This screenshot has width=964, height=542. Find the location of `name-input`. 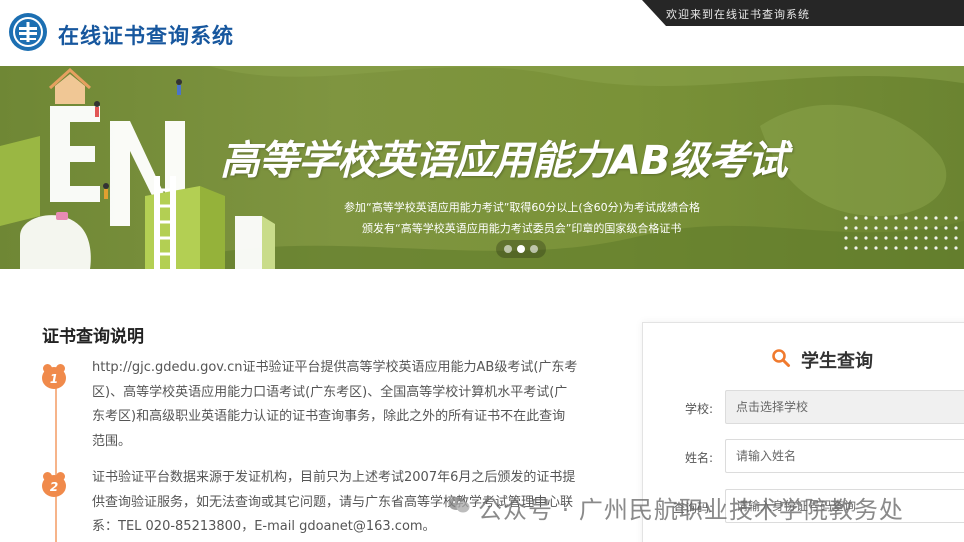

name-input is located at coordinates (844, 456).